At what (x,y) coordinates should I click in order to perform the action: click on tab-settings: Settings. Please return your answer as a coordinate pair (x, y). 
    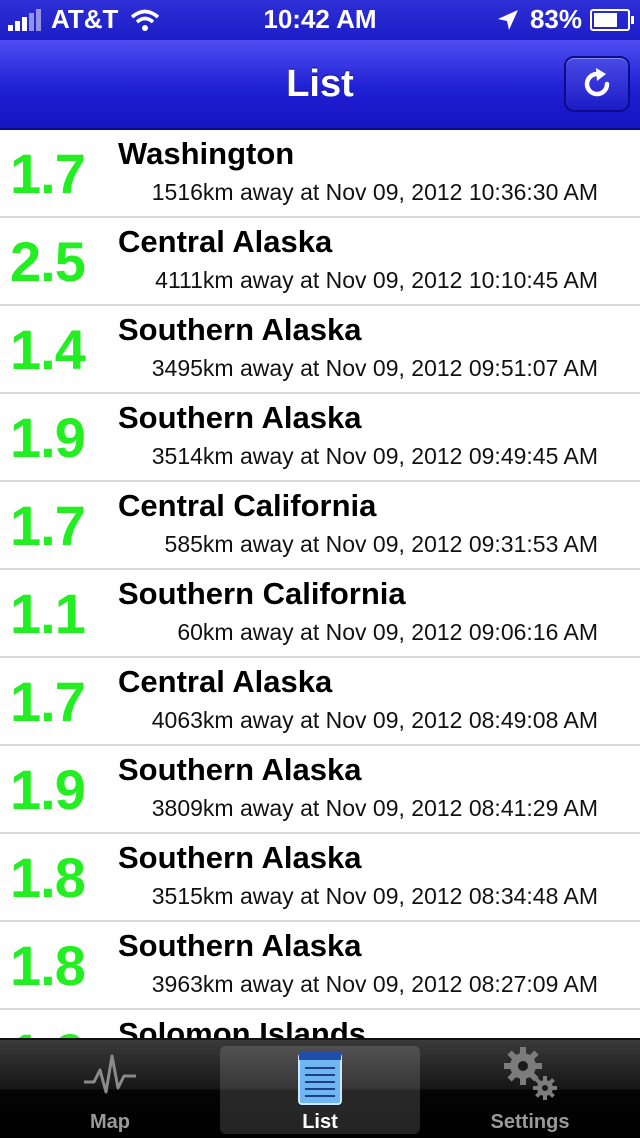
    Looking at the image, I should click on (530, 1089).